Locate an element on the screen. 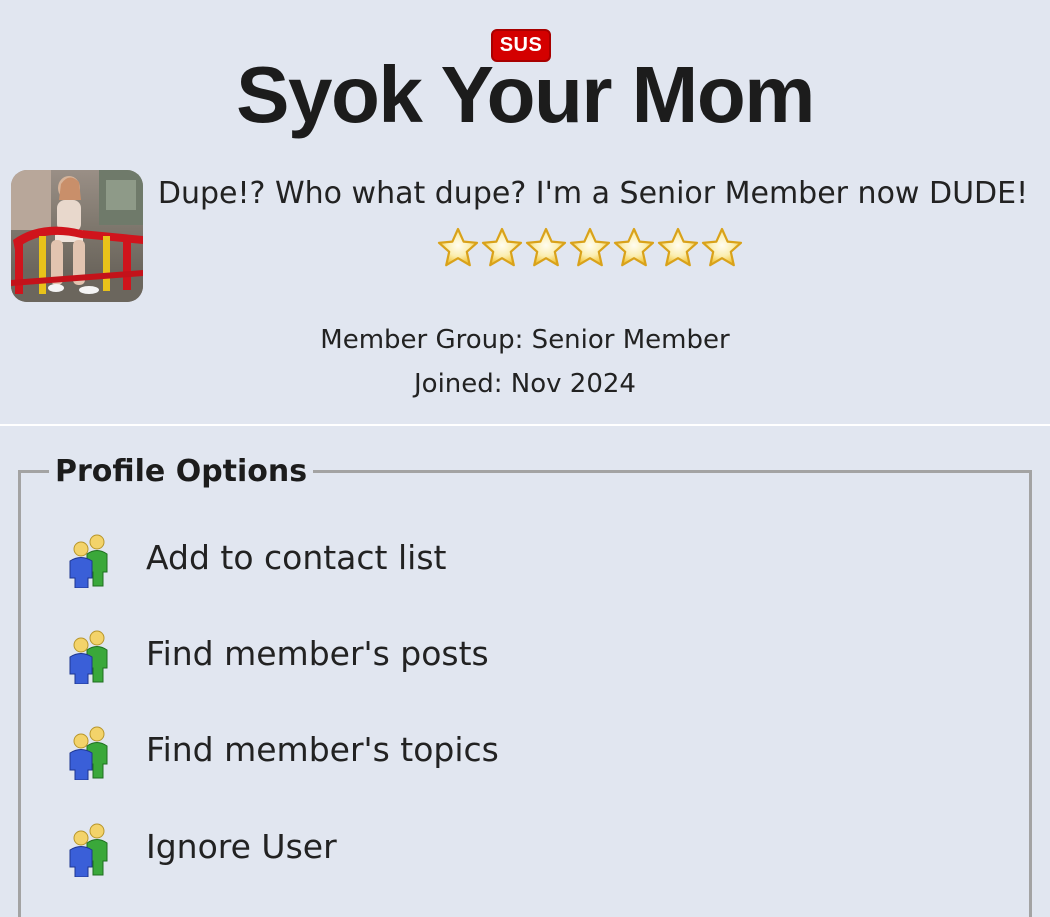  member-group-text: Member Group: Senior Member is located at coordinates (525, 340).